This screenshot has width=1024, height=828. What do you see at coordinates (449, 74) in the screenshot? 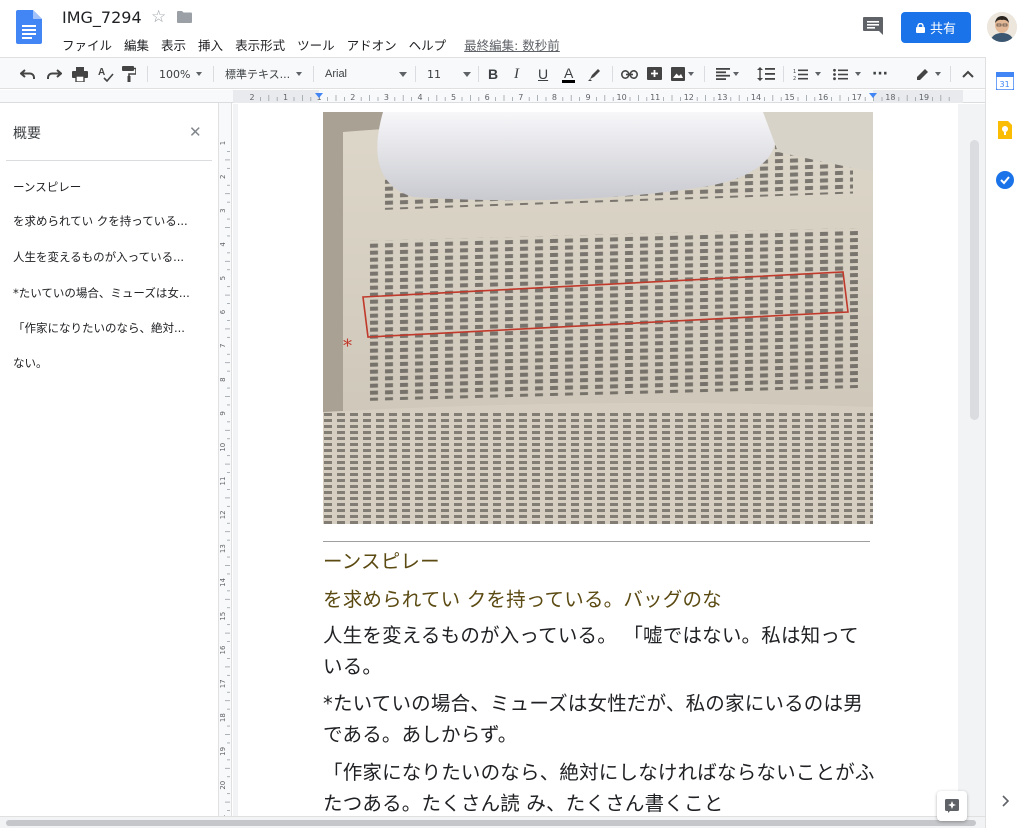
I see `font-size-select: 11` at bounding box center [449, 74].